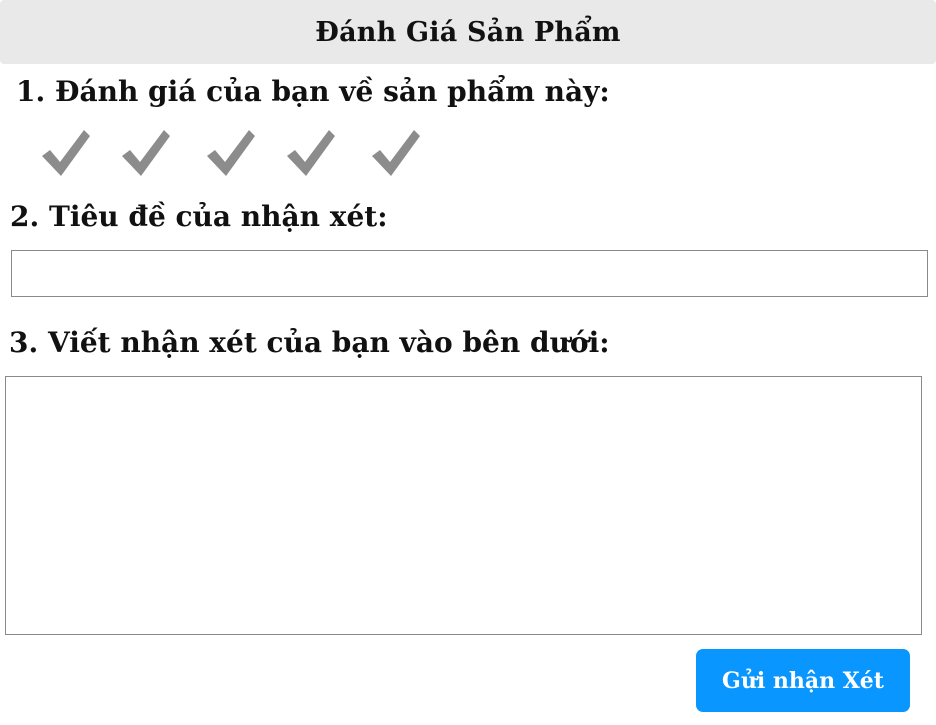 This screenshot has height=725, width=936. What do you see at coordinates (309, 342) in the screenshot?
I see `review-body-label: 3. Viết nhận xét của bạn vào bên dưới:` at bounding box center [309, 342].